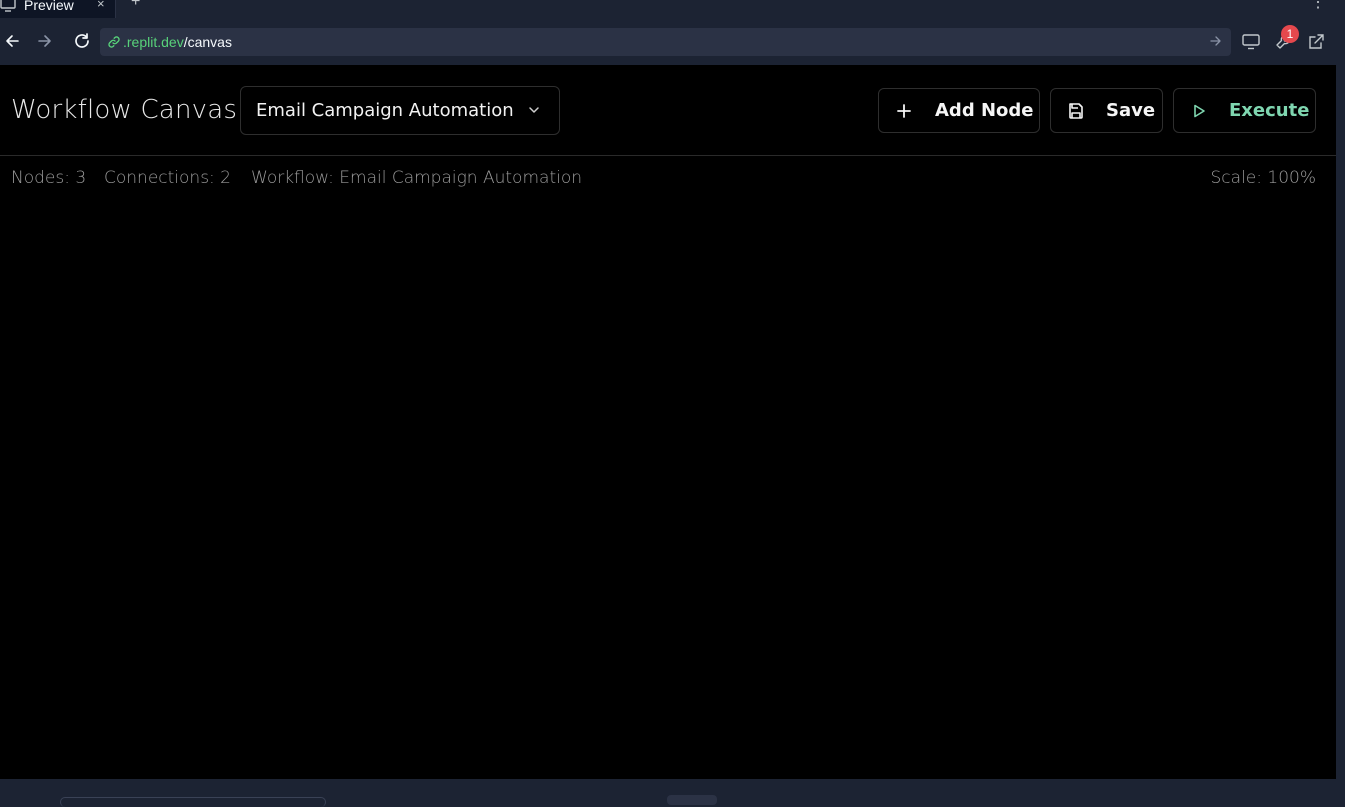 Image resolution: width=1345 pixels, height=807 pixels. I want to click on workflow-select: Email Campaign Automation, so click(400, 110).